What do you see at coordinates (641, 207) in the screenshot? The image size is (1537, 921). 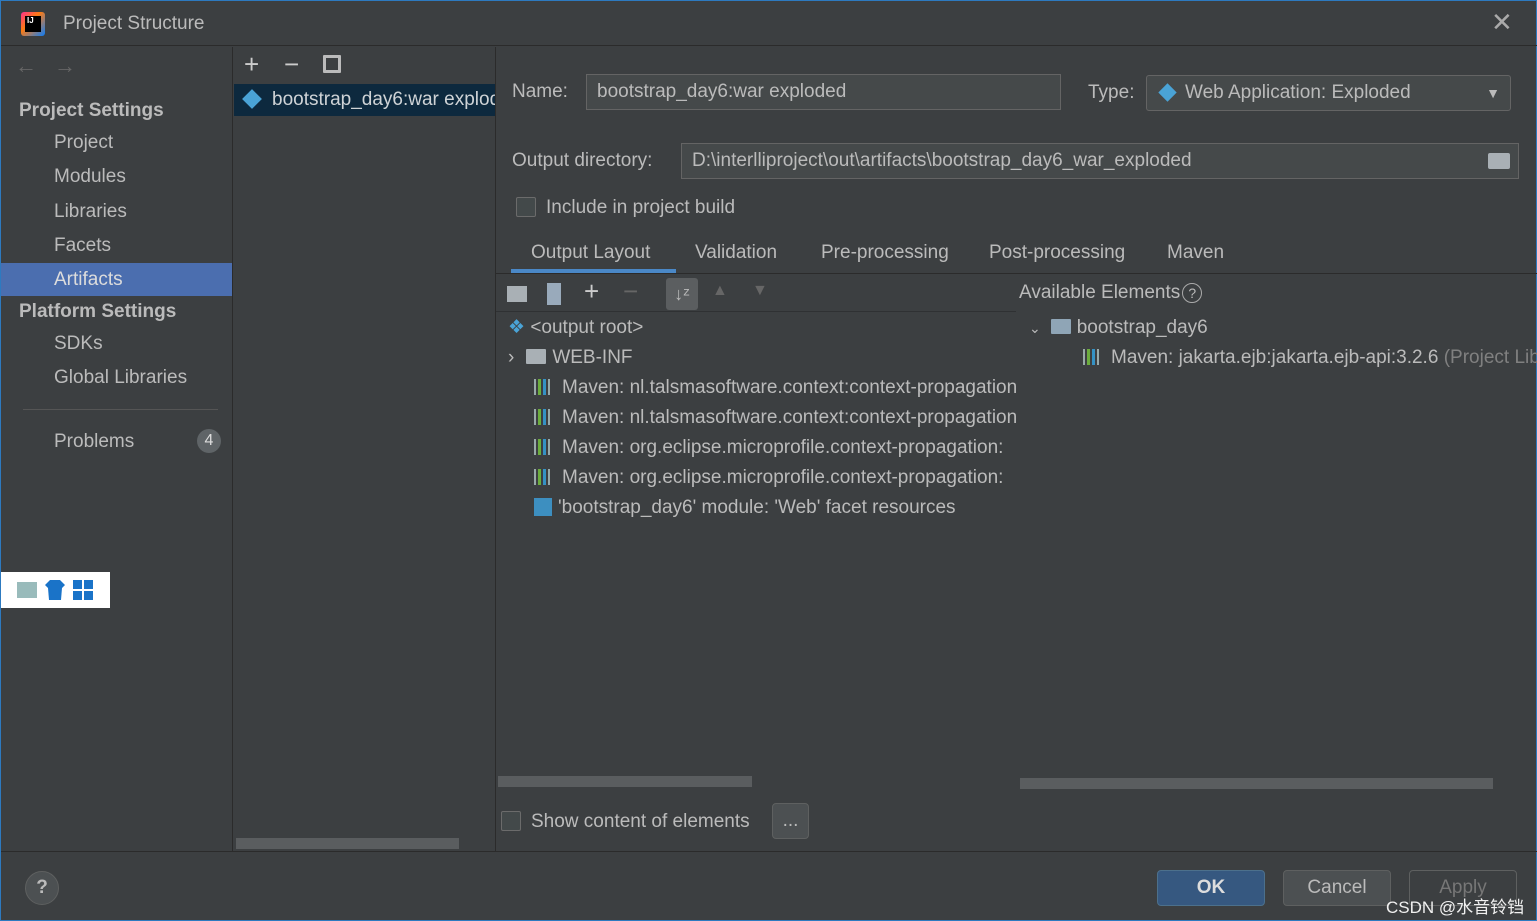 I see `include-in-build-label: Include in project build` at bounding box center [641, 207].